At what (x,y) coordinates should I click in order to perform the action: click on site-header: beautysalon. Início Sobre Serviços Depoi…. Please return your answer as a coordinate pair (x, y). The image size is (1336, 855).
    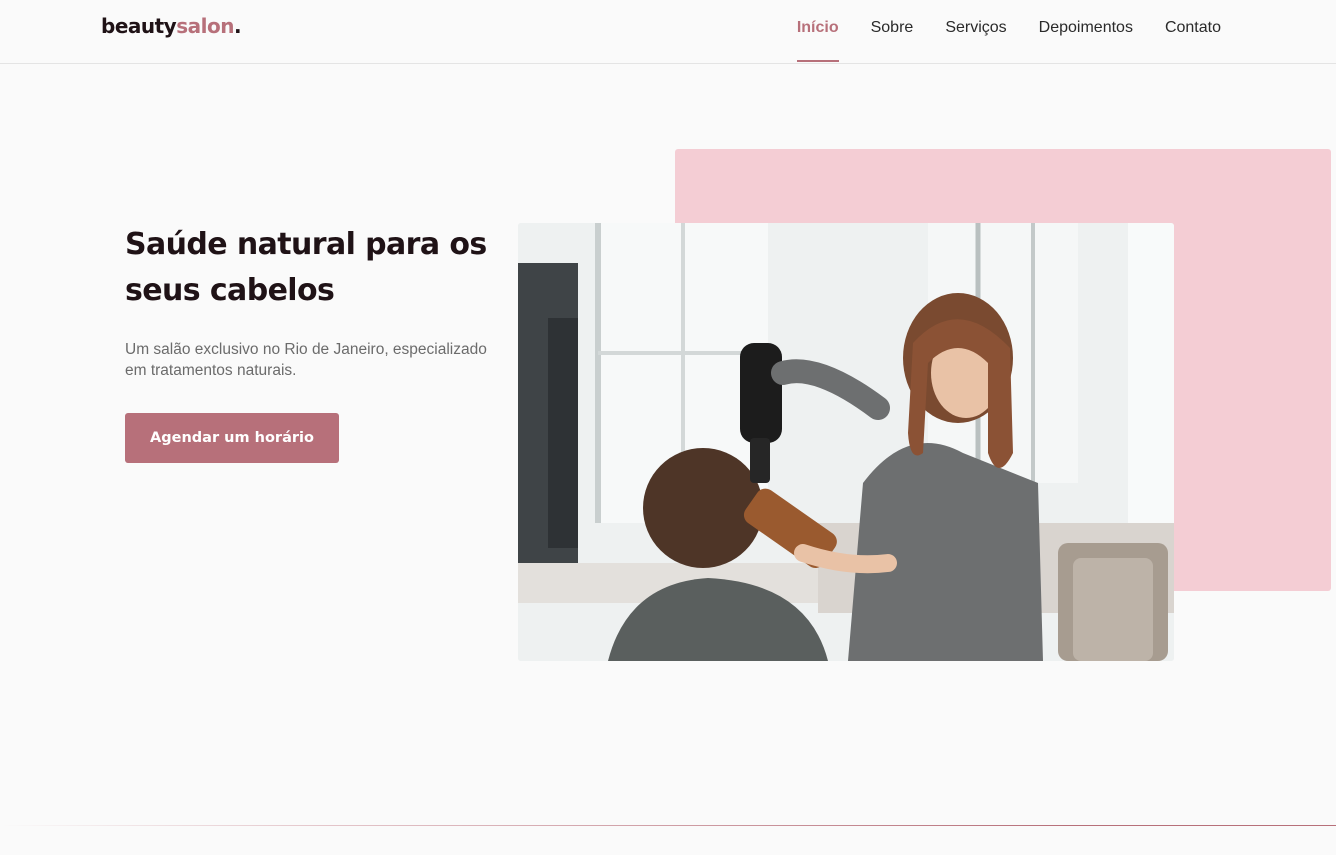
    Looking at the image, I should click on (668, 32).